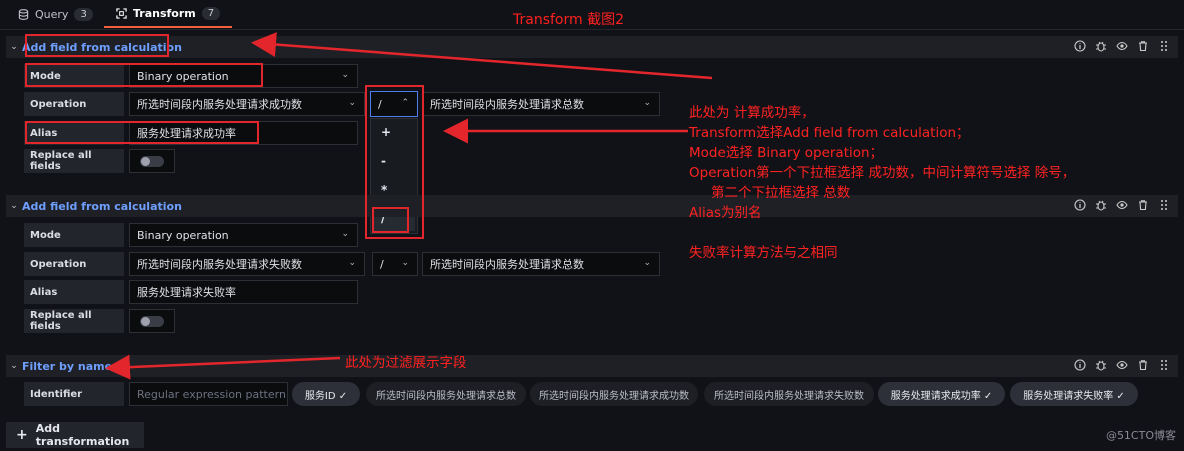  I want to click on arrow-to-filter, so click(223, 367).